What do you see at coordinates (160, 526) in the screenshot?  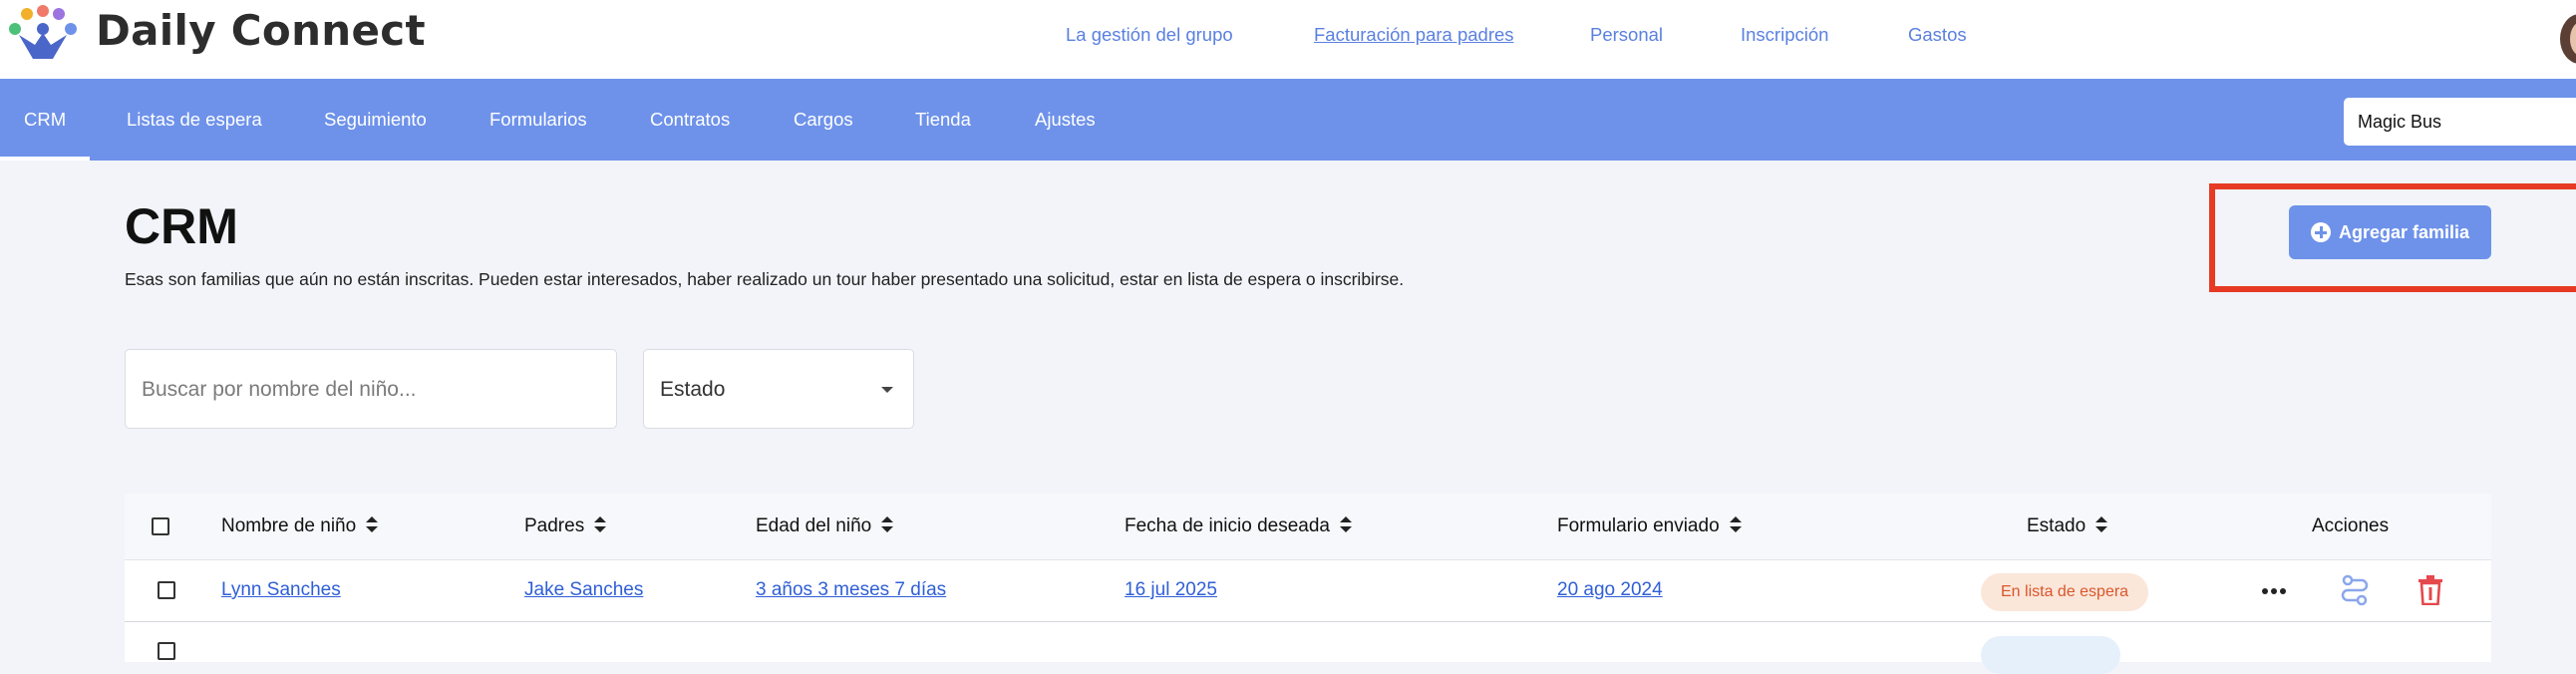 I see `select-all-checkbox` at bounding box center [160, 526].